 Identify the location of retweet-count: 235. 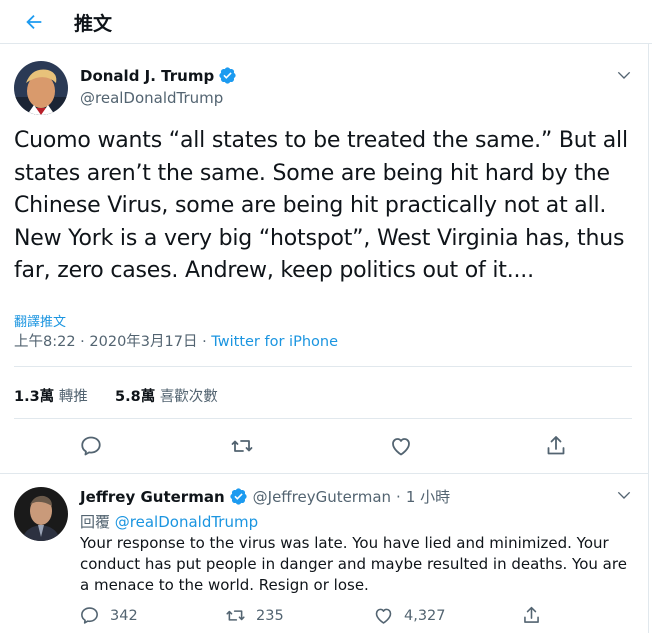
(270, 615).